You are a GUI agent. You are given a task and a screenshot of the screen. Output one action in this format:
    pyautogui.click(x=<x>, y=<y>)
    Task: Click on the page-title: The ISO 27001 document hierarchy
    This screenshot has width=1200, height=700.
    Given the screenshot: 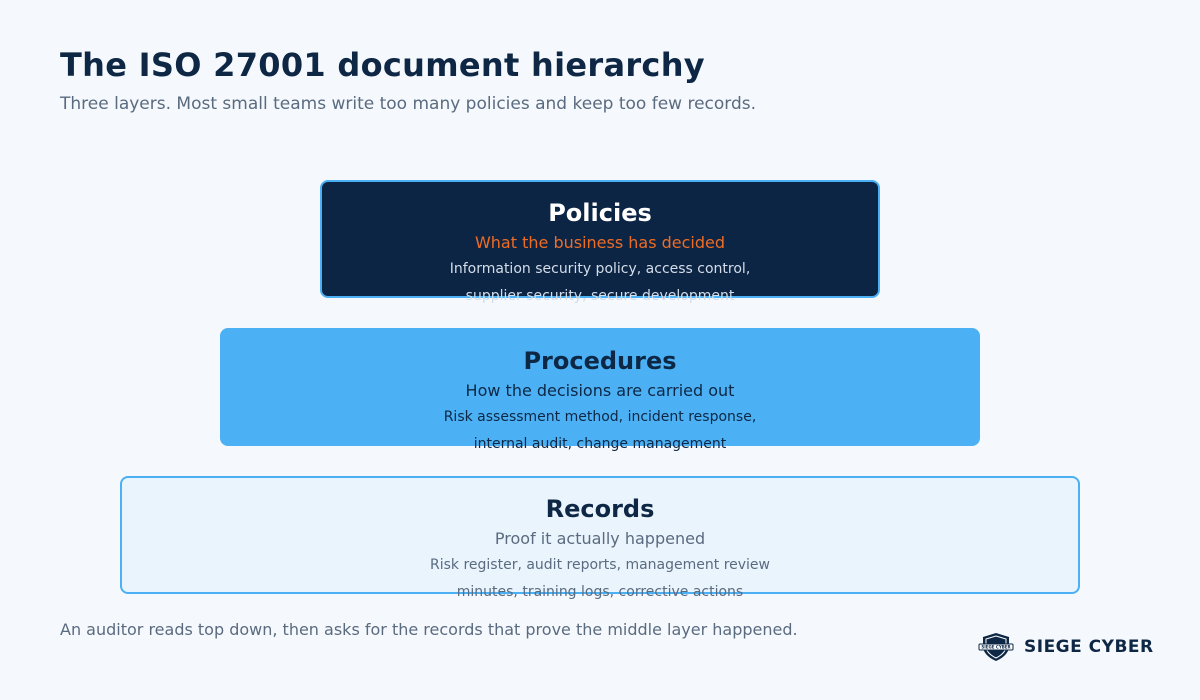 What is the action you would take?
    pyautogui.click(x=382, y=65)
    